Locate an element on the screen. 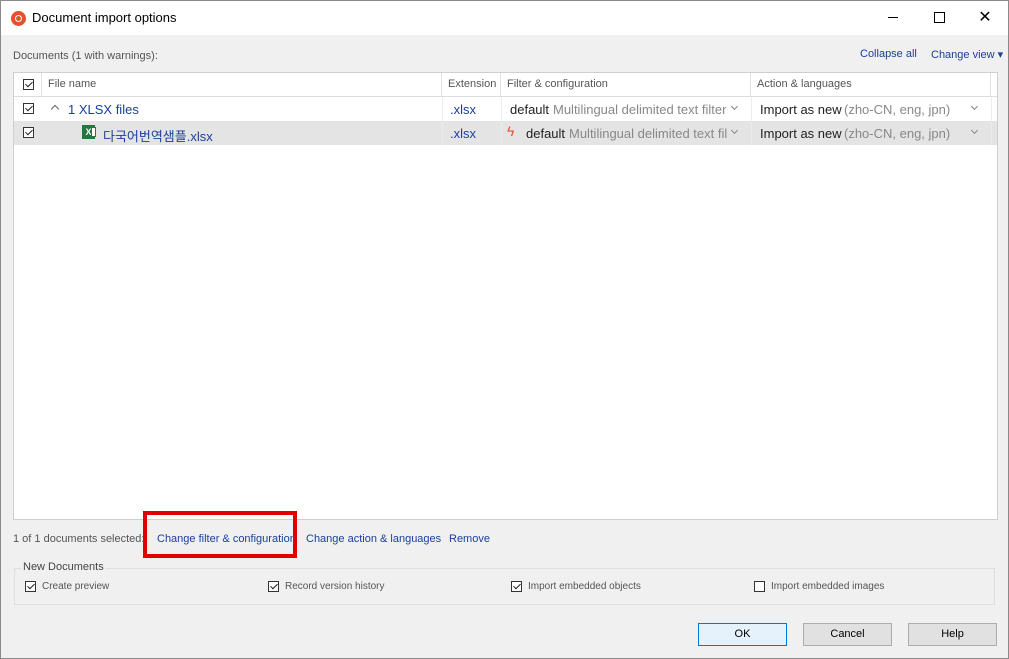 The image size is (1009, 659). title-bar: Document import options ✕ is located at coordinates (504, 18).